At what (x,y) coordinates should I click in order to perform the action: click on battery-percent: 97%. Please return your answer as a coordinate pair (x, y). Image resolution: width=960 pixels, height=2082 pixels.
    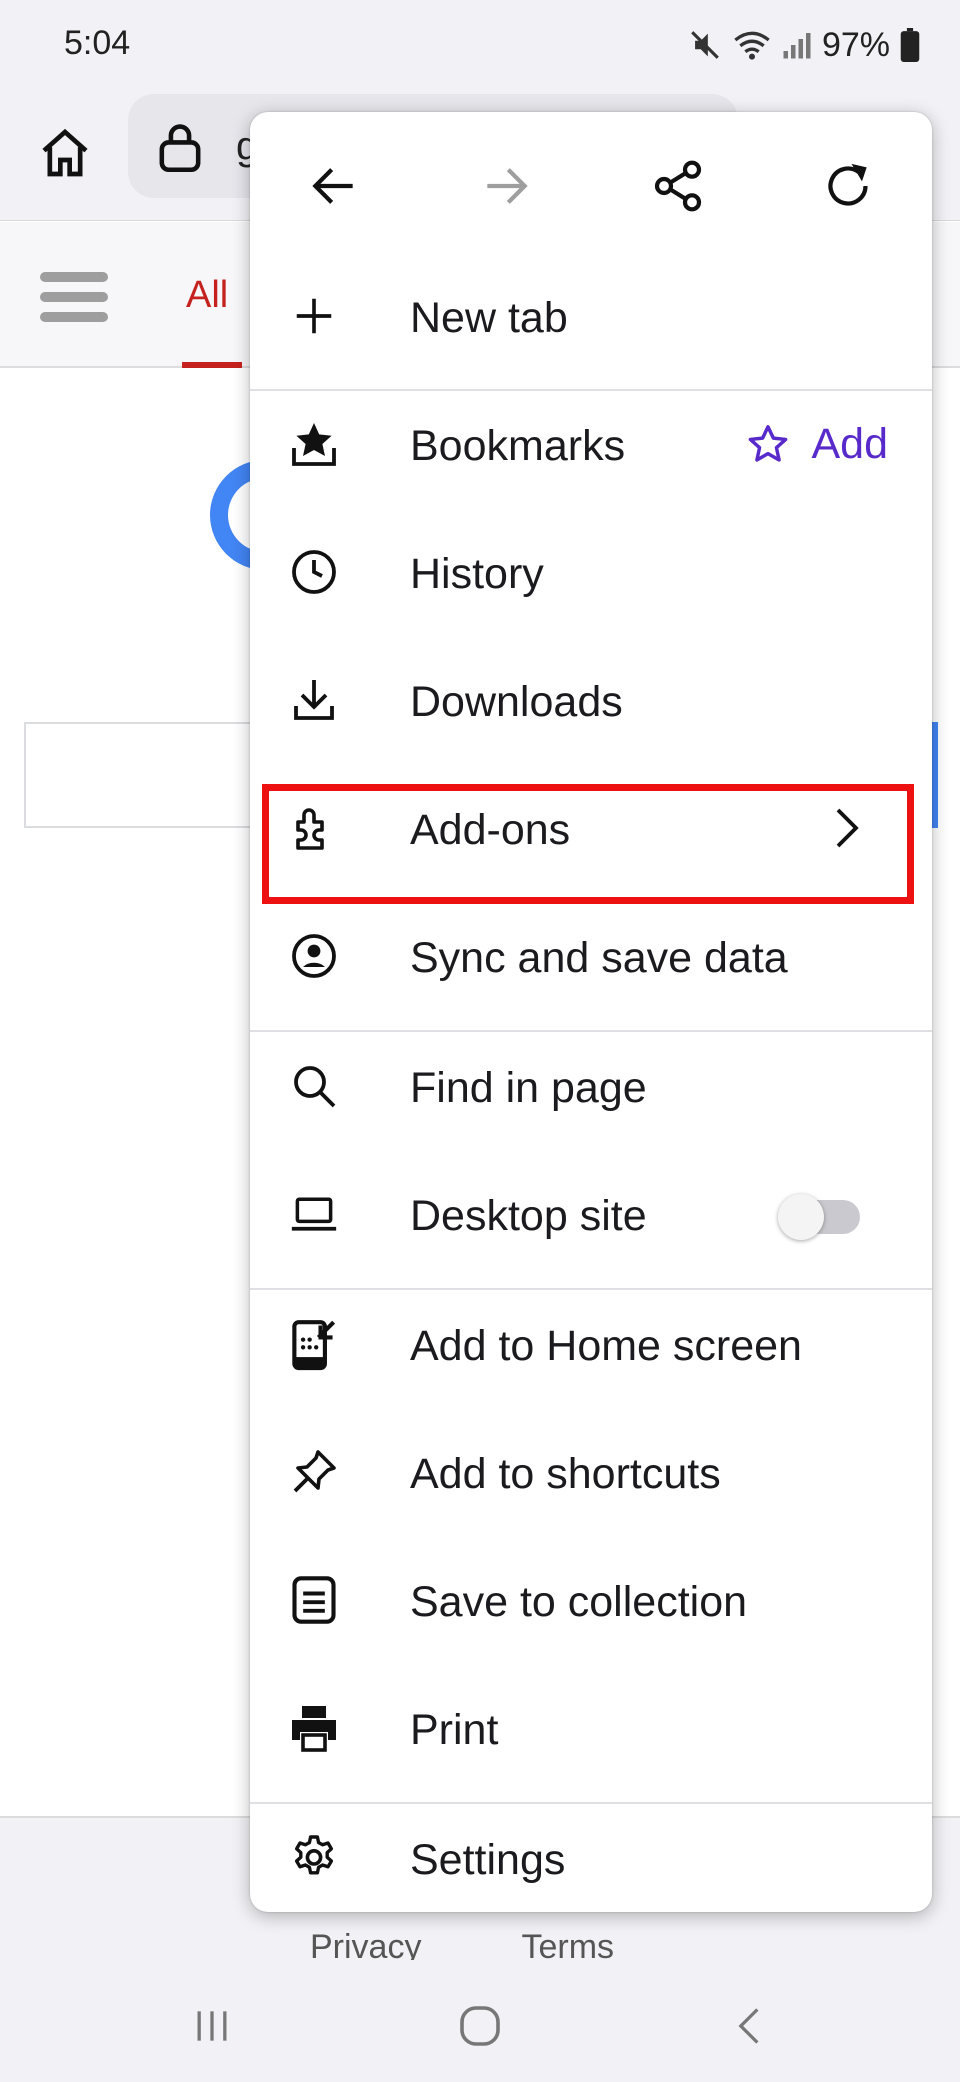
    Looking at the image, I should click on (855, 44).